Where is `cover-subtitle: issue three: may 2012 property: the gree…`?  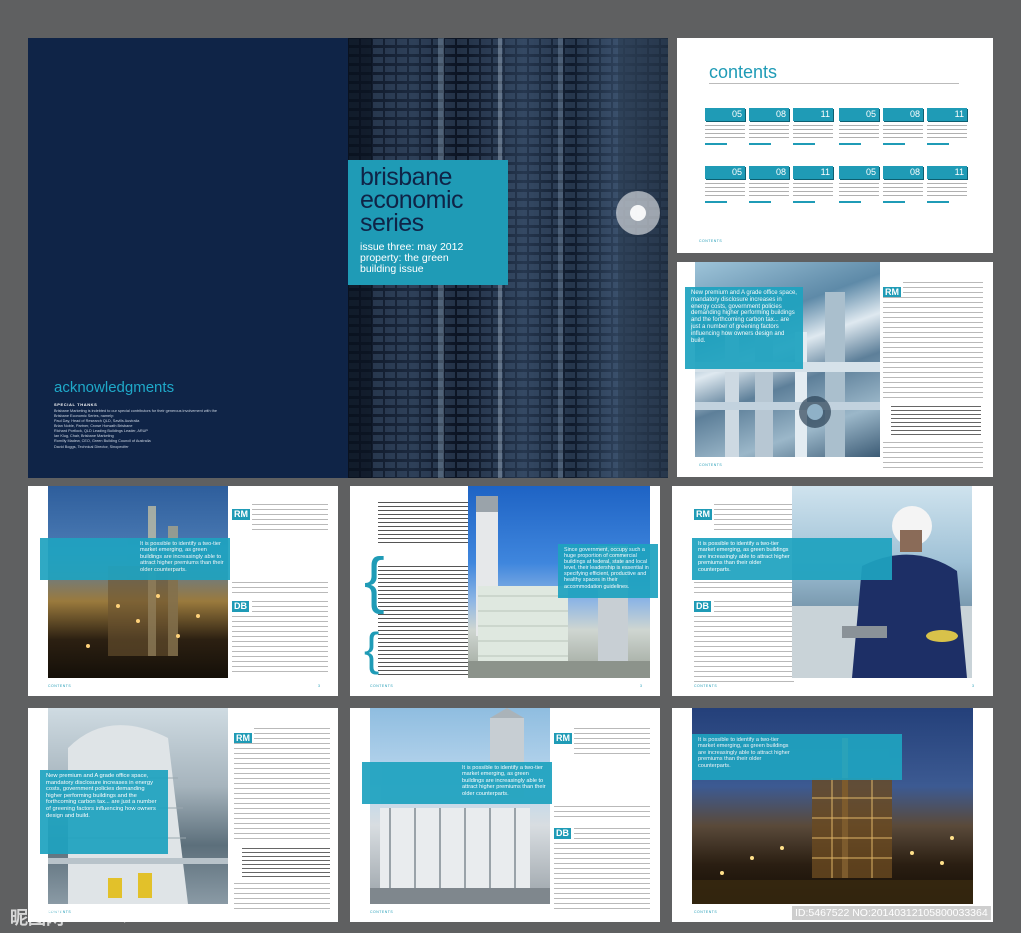 cover-subtitle: issue three: may 2012 property: the gree… is located at coordinates (428, 258).